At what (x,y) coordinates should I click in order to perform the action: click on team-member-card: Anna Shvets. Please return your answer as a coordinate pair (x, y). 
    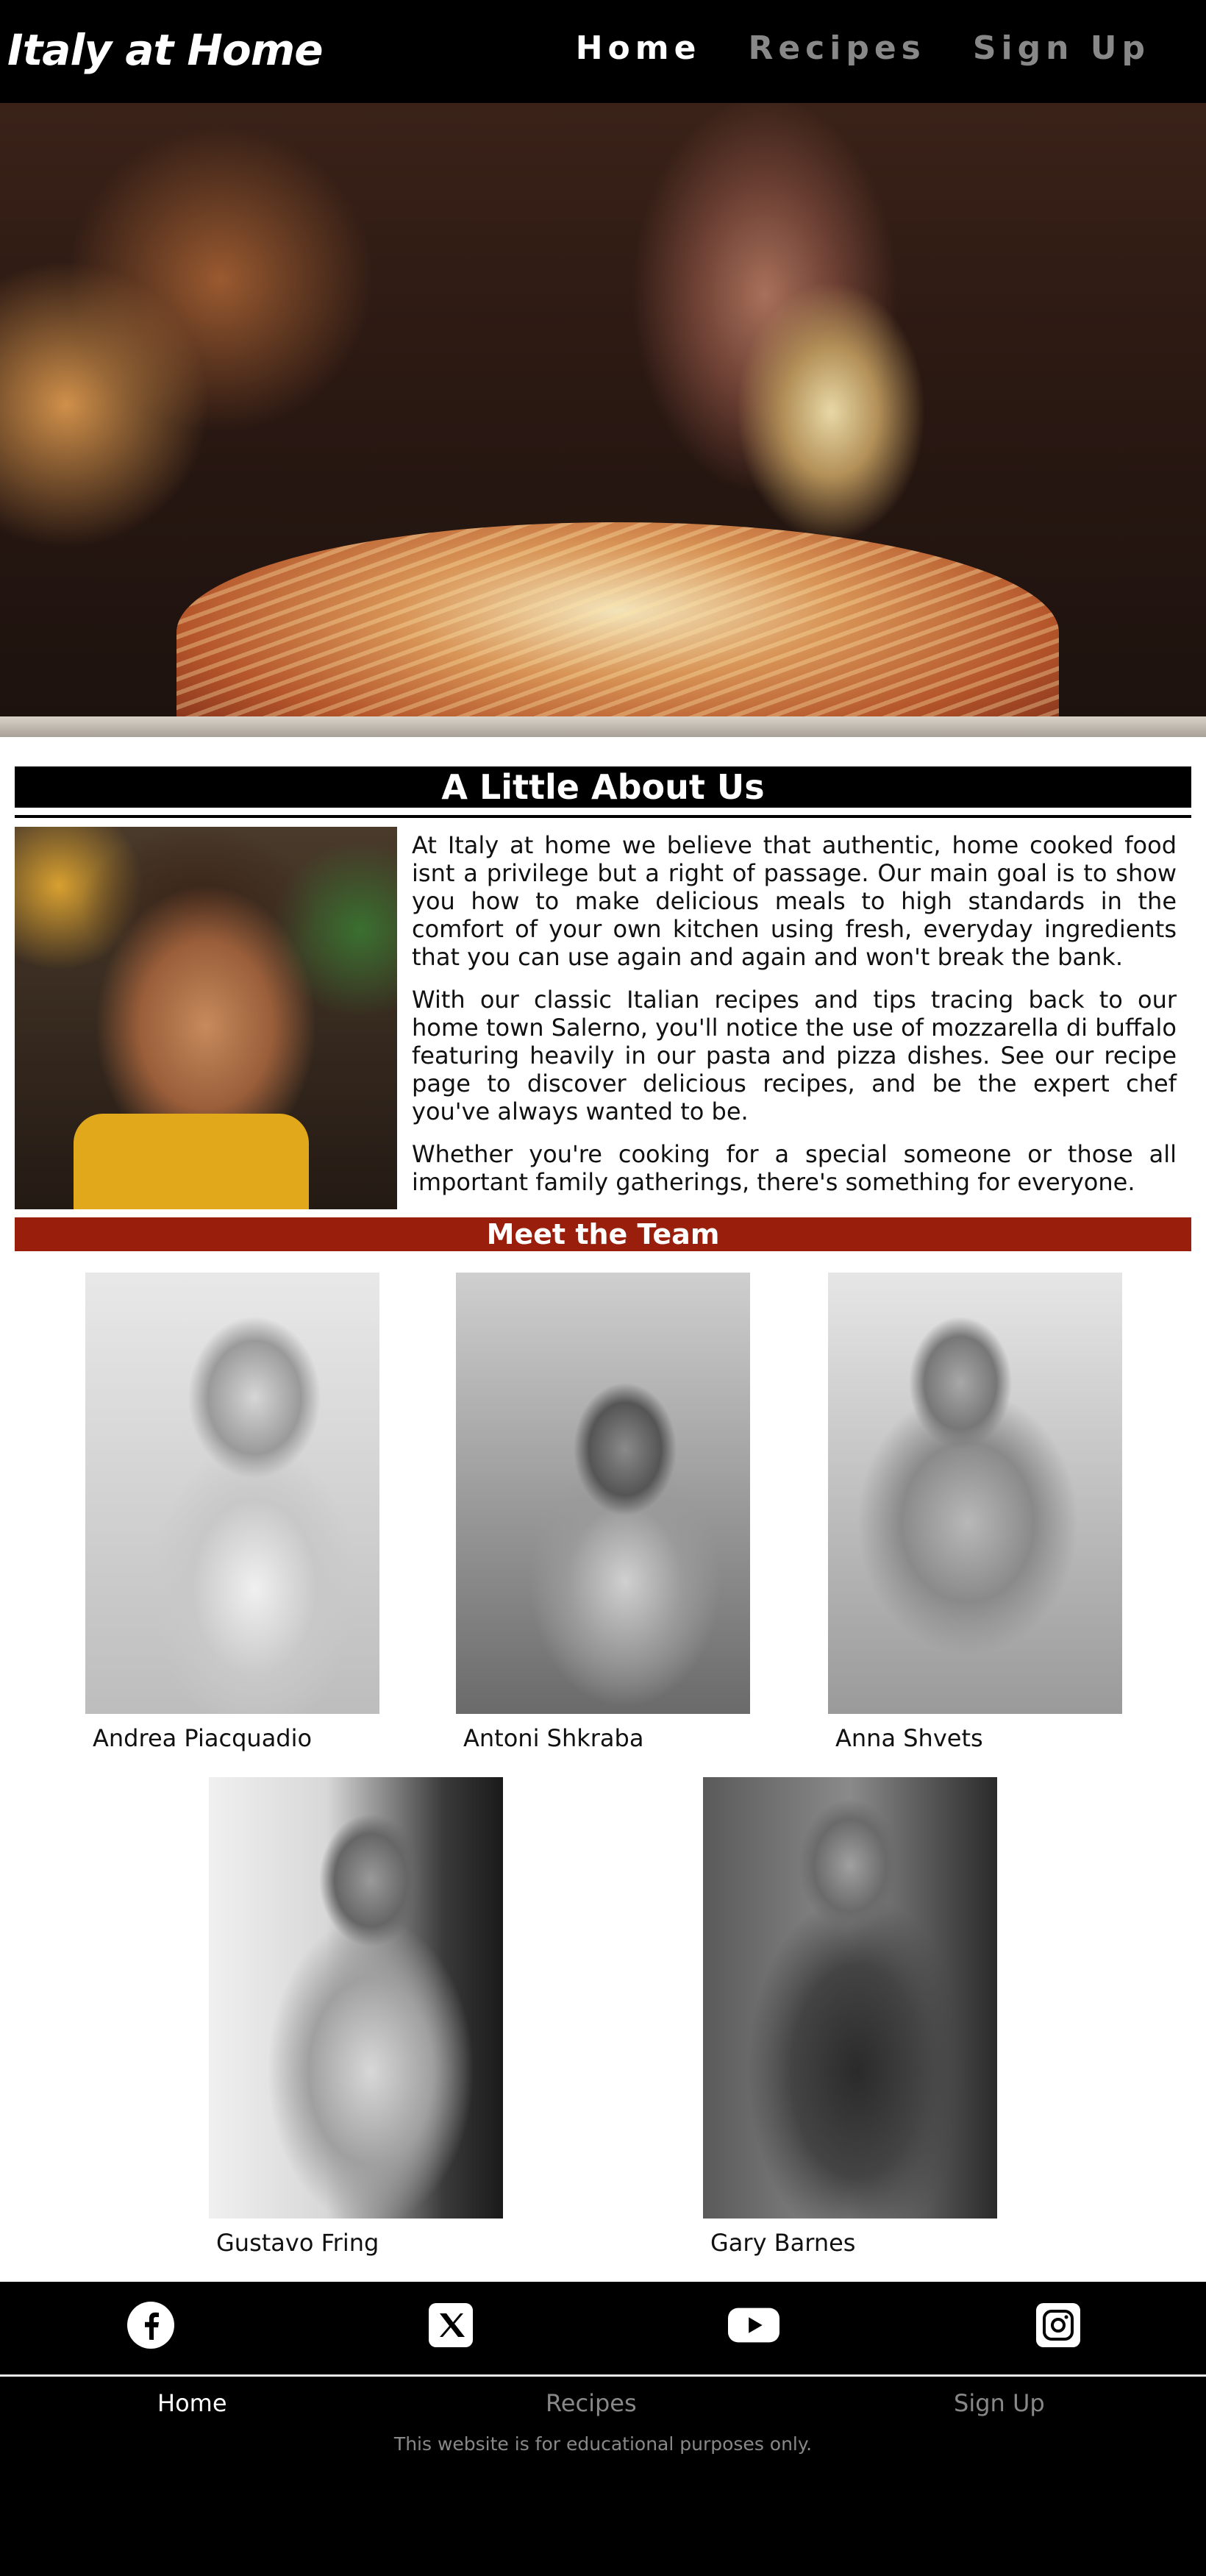
    Looking at the image, I should click on (975, 1512).